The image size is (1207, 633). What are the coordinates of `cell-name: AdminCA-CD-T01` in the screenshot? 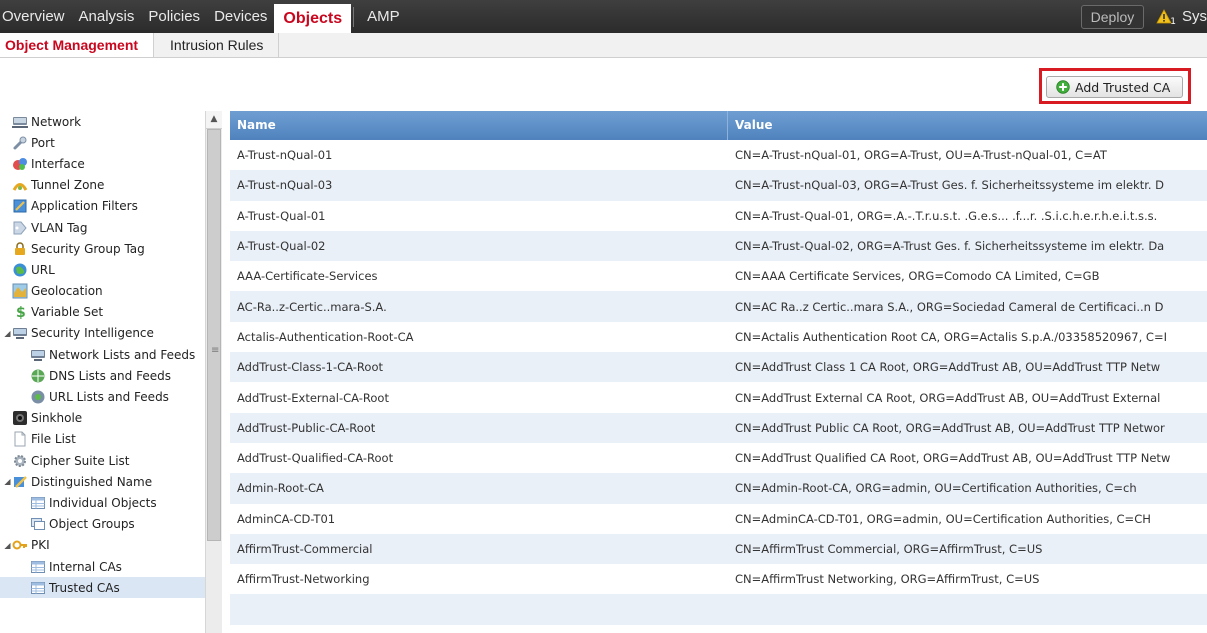 It's located at (286, 518).